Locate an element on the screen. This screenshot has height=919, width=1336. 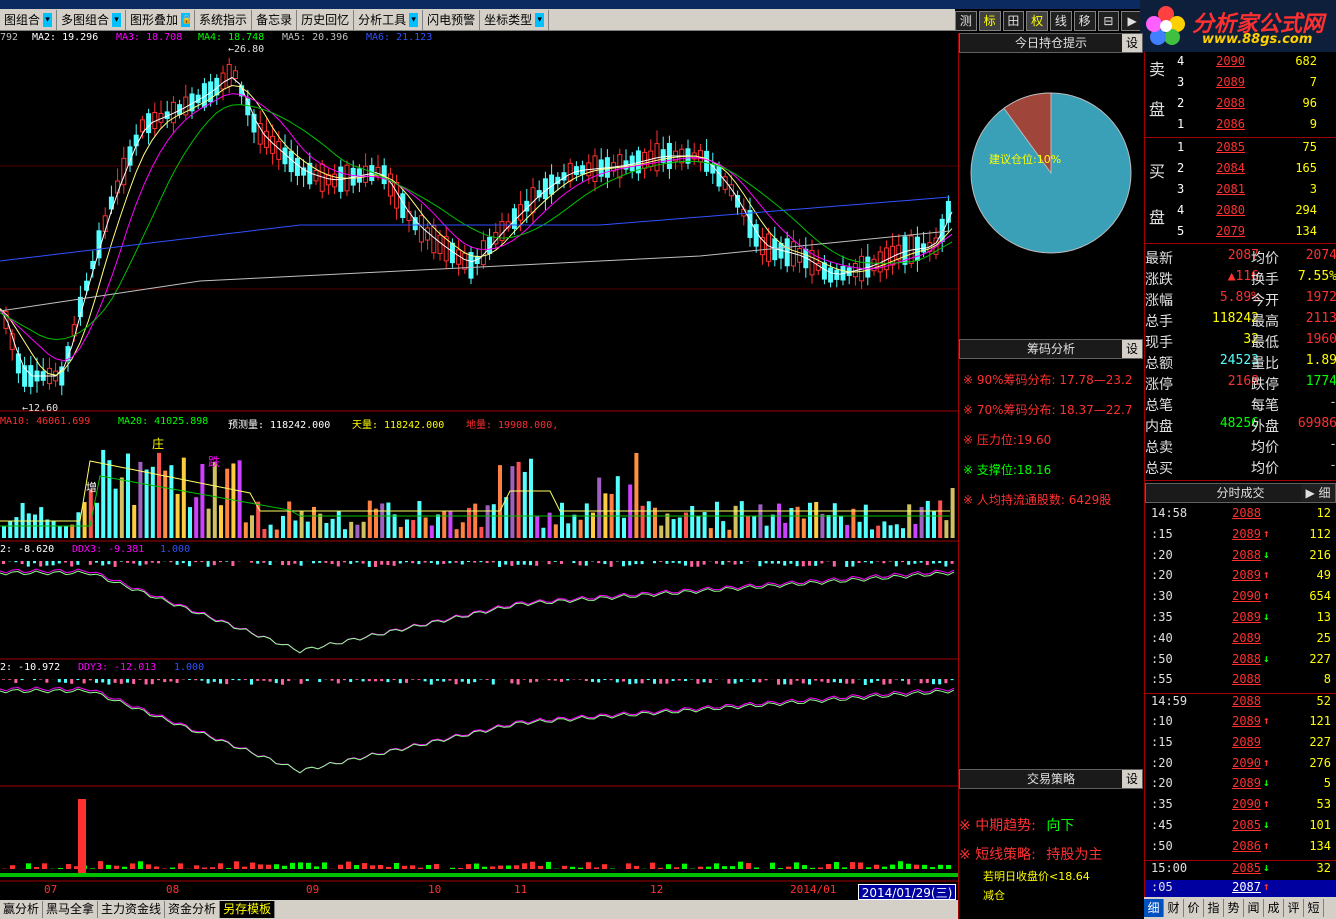
tick-row: :45 2085 ↓ 101 is located at coordinates (1240, 828).